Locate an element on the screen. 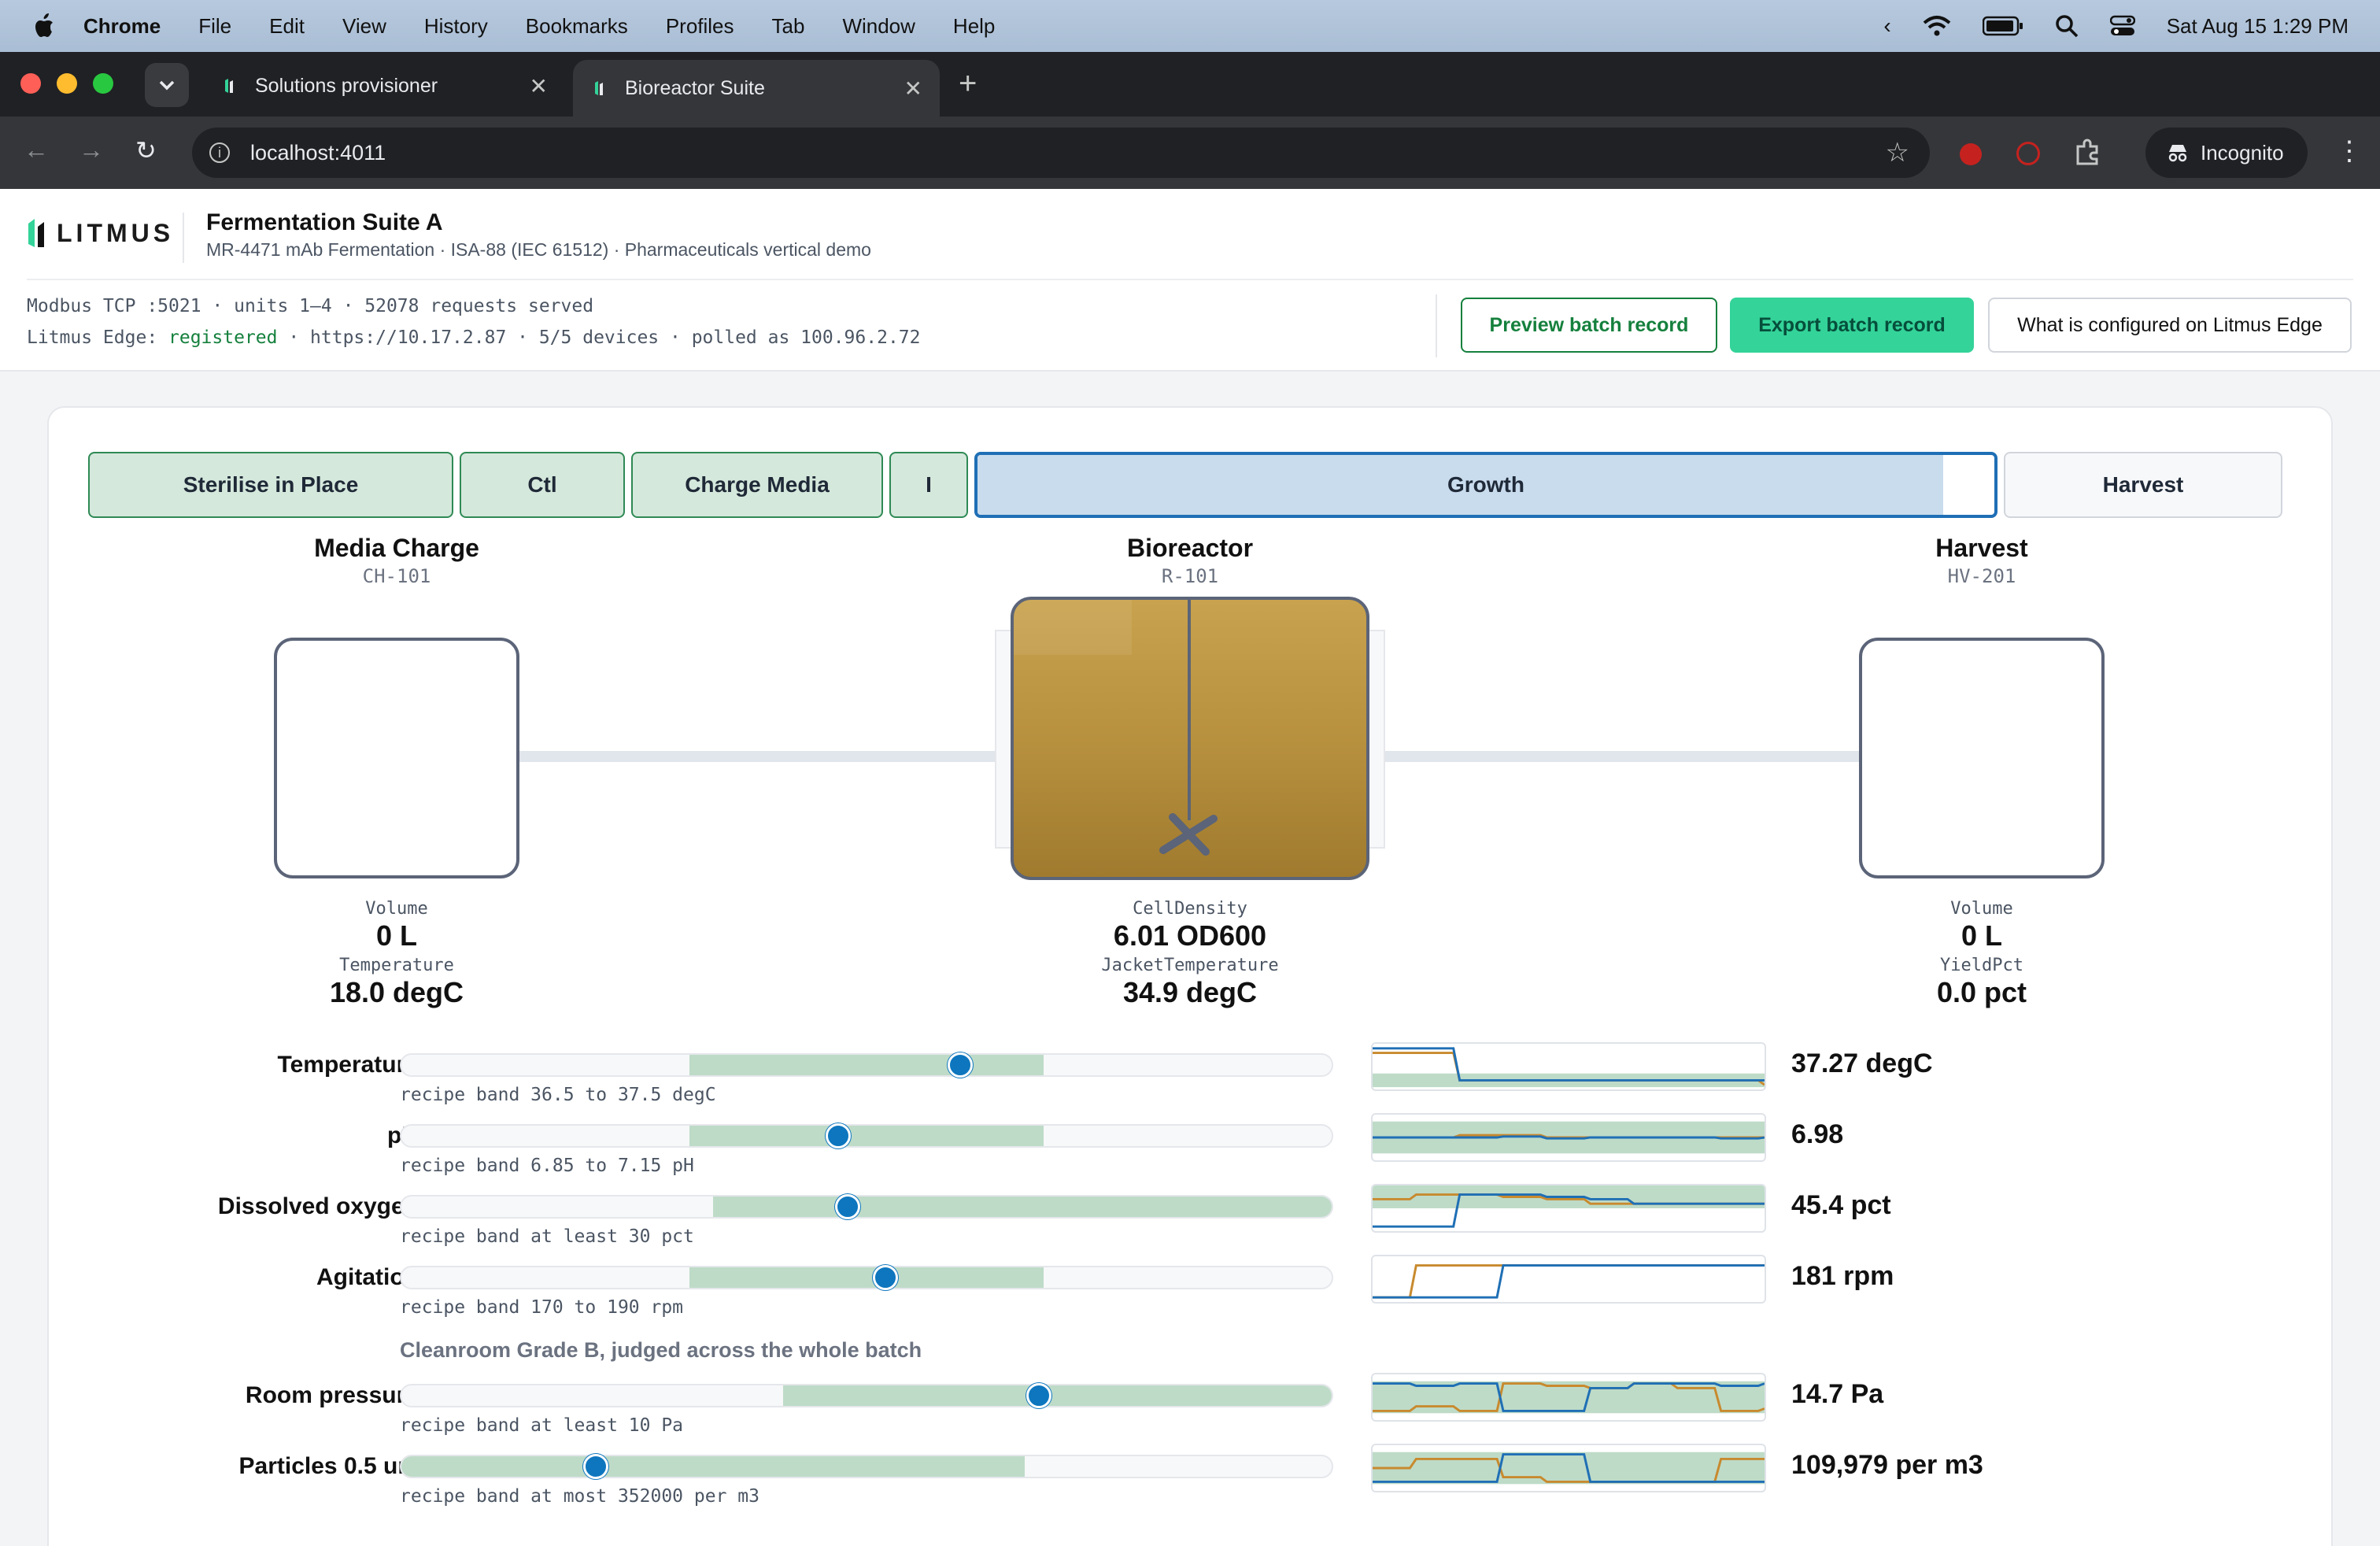 The width and height of the screenshot is (2380, 1546). param-name-room-pressure: Room pressure is located at coordinates (332, 1395).